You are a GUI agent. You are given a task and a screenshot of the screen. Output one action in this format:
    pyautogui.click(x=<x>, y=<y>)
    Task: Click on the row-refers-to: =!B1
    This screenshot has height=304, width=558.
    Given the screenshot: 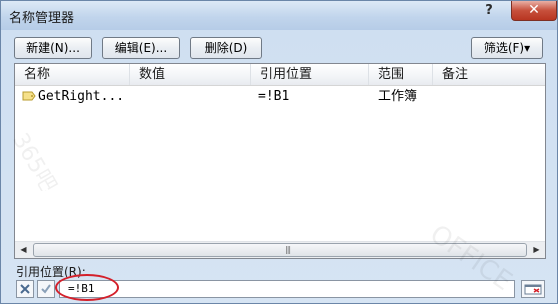 What is the action you would take?
    pyautogui.click(x=274, y=96)
    